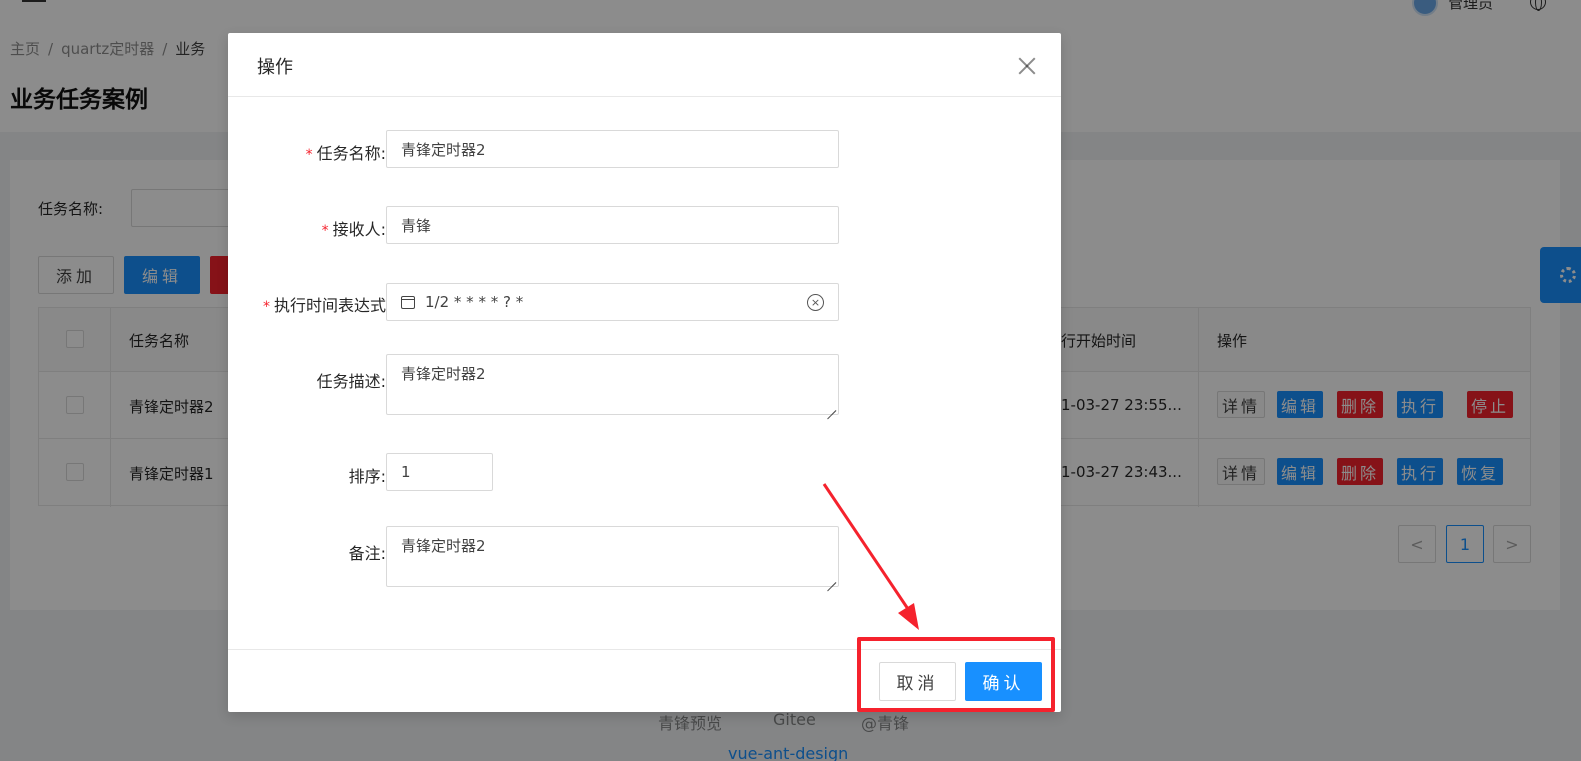 The width and height of the screenshot is (1581, 761). What do you see at coordinates (1027, 66) in the screenshot?
I see `close-icon` at bounding box center [1027, 66].